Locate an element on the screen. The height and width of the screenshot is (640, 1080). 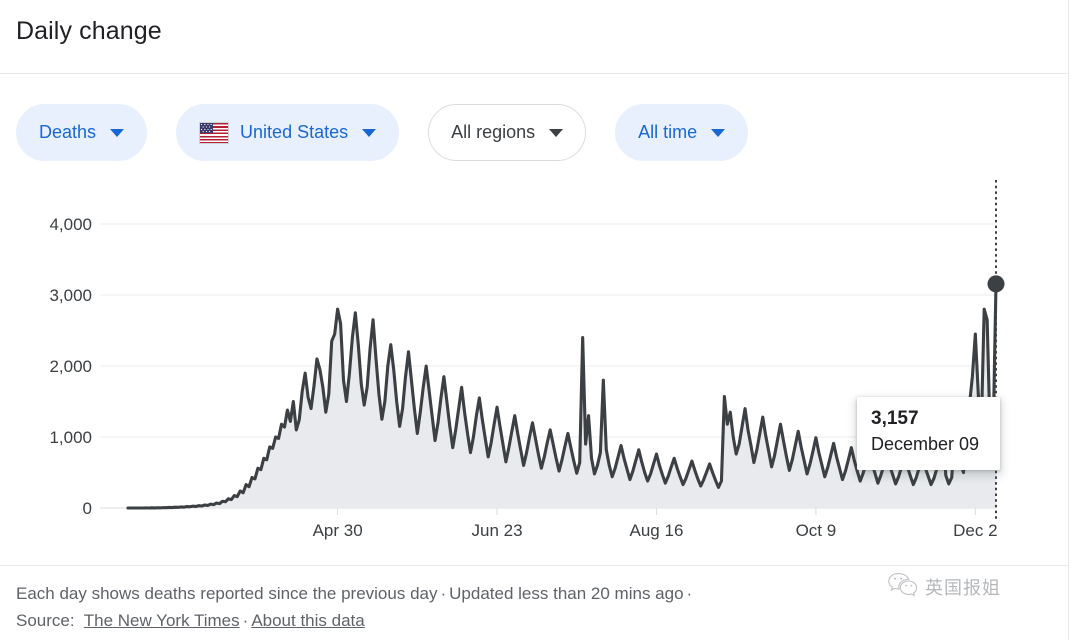
tooltip-value: 3,157 is located at coordinates (895, 418).